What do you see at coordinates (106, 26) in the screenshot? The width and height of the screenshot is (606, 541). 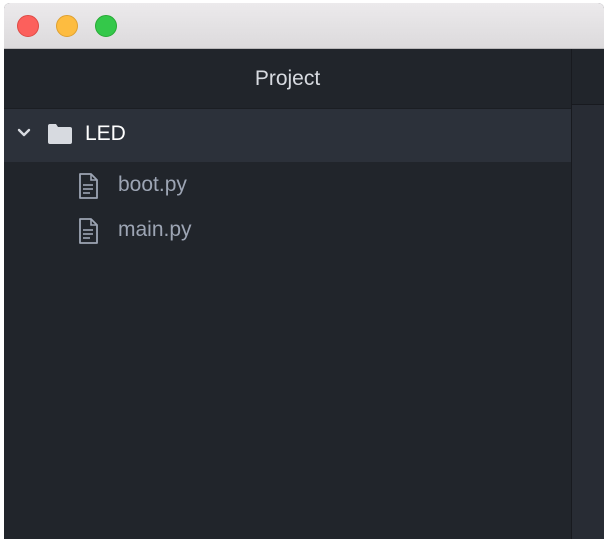 I see `zoom-window-button` at bounding box center [106, 26].